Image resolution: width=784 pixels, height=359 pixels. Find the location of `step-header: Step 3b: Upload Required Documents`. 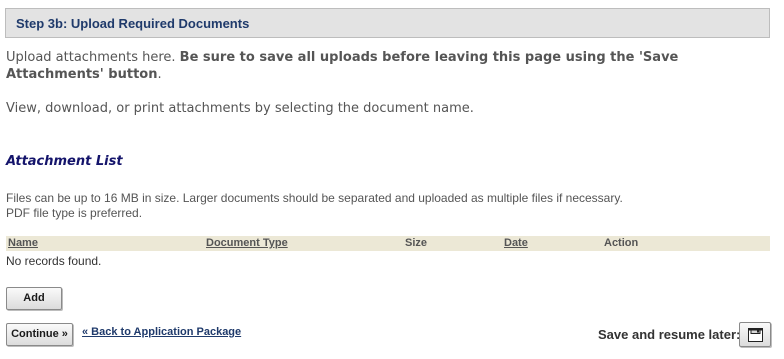

step-header: Step 3b: Upload Required Documents is located at coordinates (387, 23).